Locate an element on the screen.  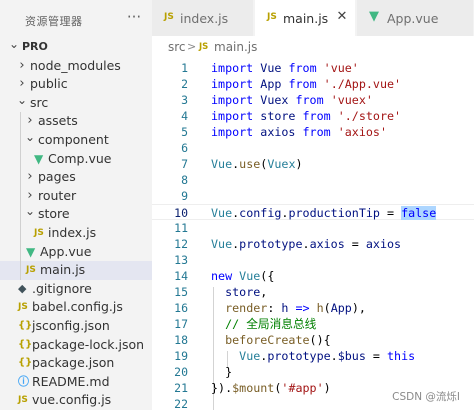
tree-item-label: .gitignore is located at coordinates (62, 288).